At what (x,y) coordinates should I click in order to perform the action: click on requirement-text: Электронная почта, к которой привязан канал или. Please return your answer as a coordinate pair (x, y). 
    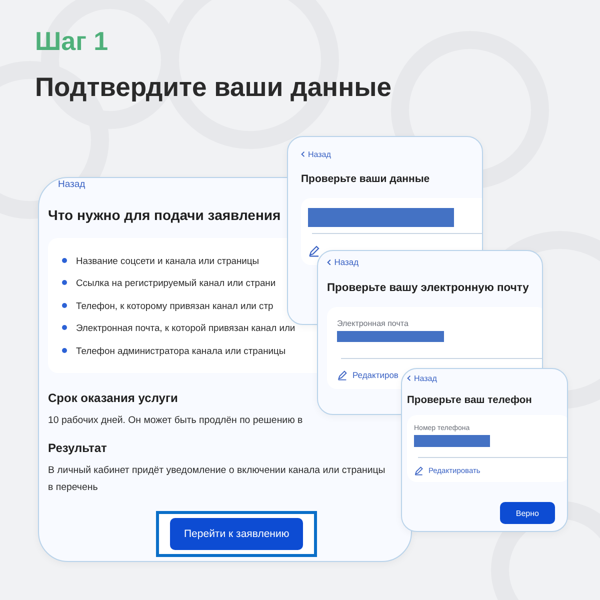
    Looking at the image, I should click on (186, 328).